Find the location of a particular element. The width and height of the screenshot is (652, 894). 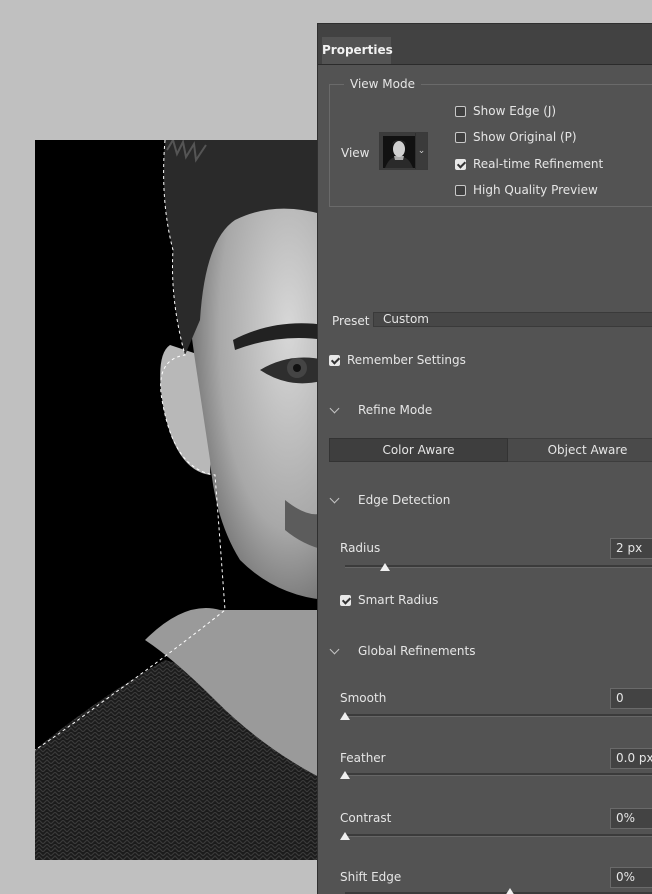

show-original-label: Show Original (P) is located at coordinates (525, 137).